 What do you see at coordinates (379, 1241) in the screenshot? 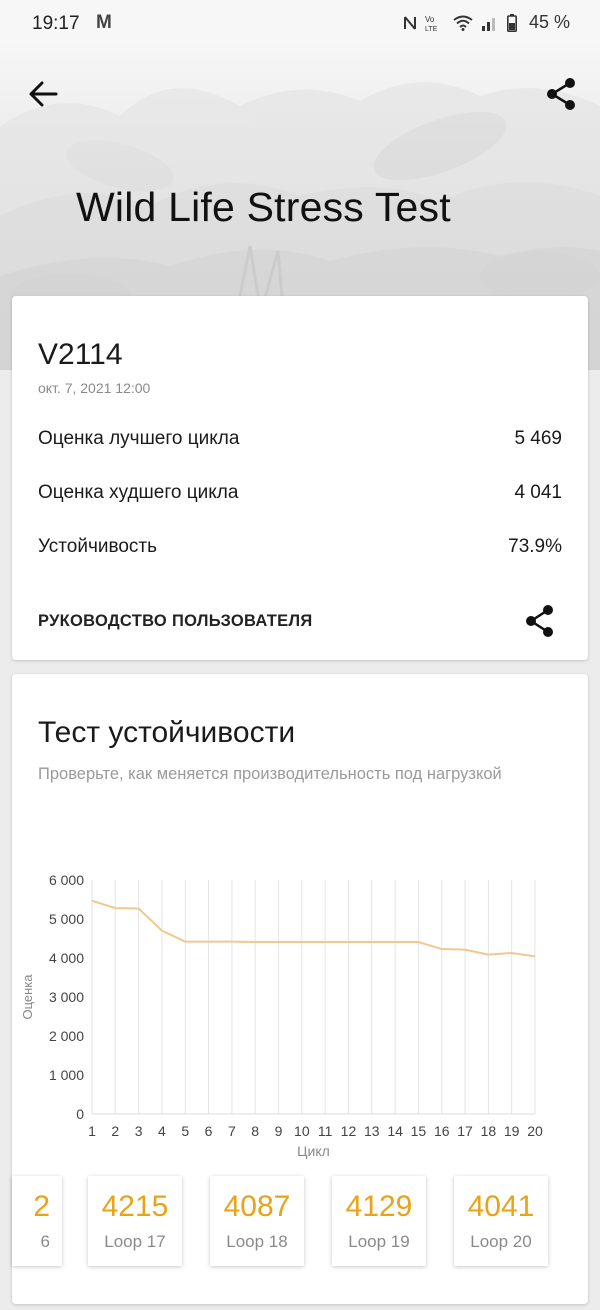
I see `loop-label: Loop 19` at bounding box center [379, 1241].